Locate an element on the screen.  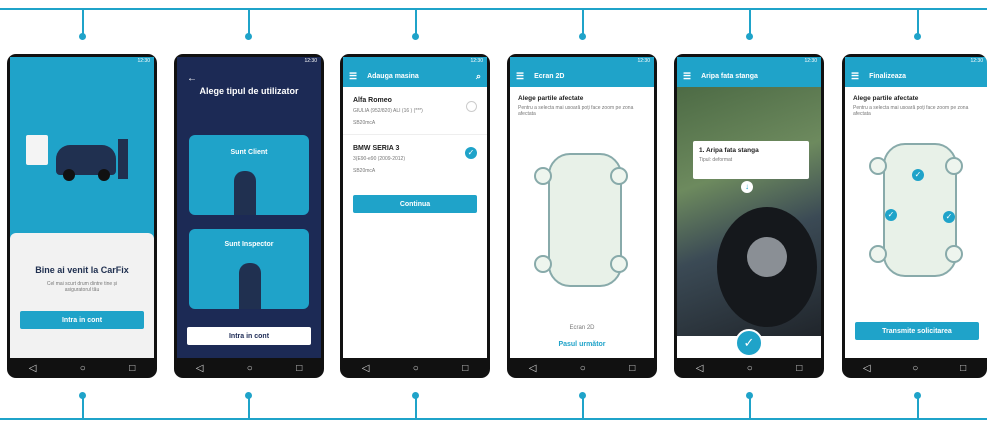
arrow-down-icon: ↓ is located at coordinates (747, 187).